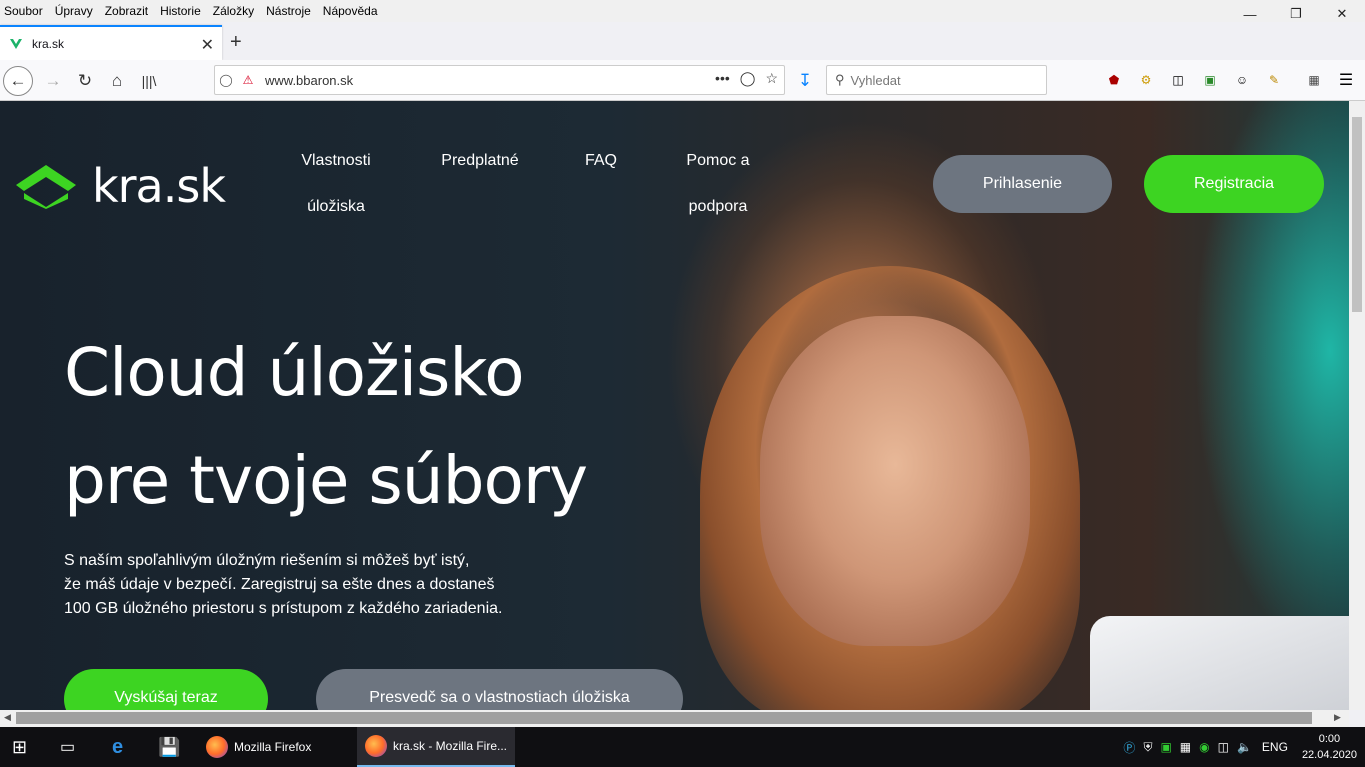 The height and width of the screenshot is (767, 1365). Describe the element at coordinates (840, 79) in the screenshot. I see `search-icon: ⚲` at that location.